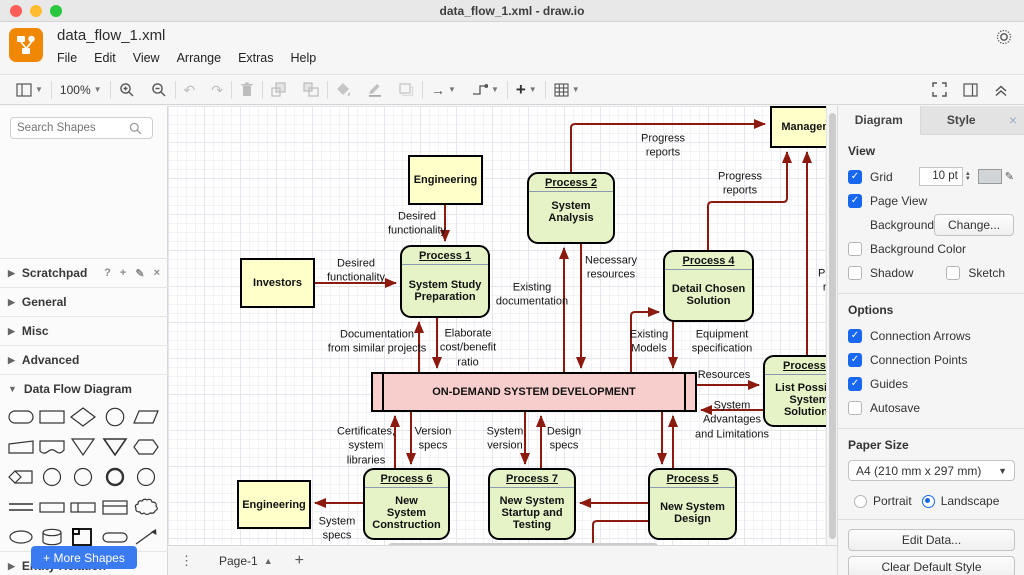 This screenshot has height=575, width=1024. What do you see at coordinates (157, 273) in the screenshot?
I see `scratchpad-close-icon: ×` at bounding box center [157, 273].